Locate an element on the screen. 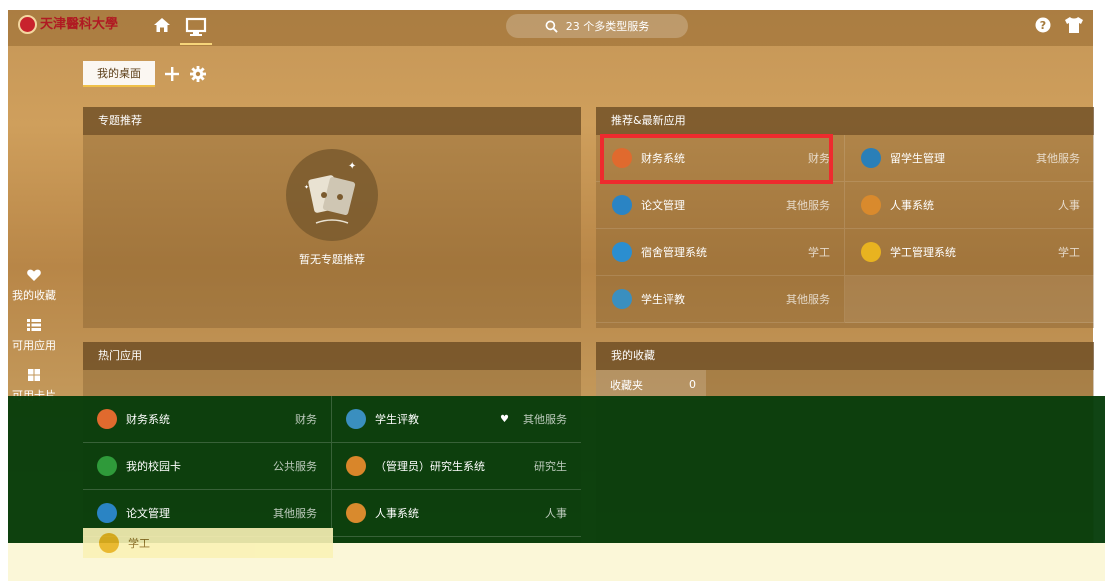  app-hr: 人事系统 人事 is located at coordinates (969, 205).